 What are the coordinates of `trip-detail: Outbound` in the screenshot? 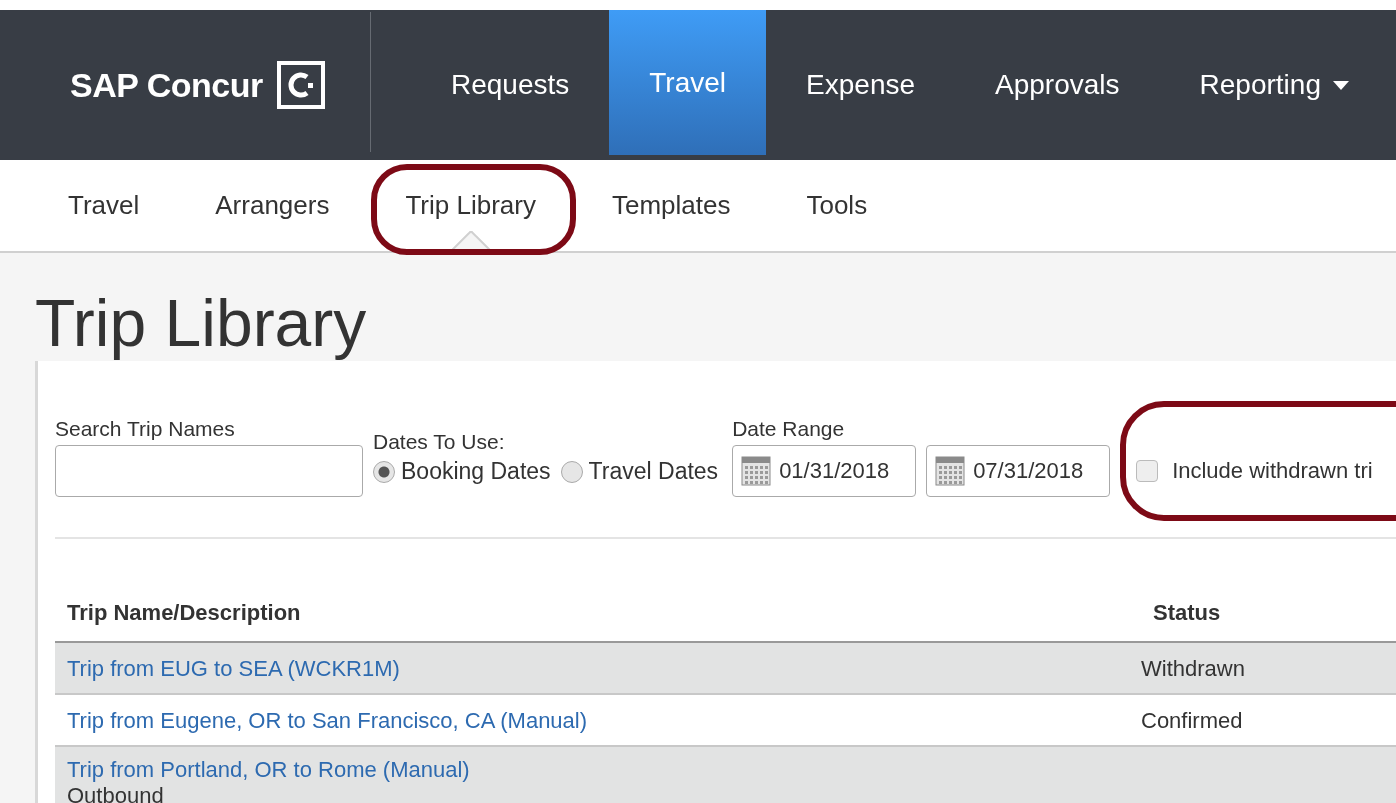 It's located at (116, 793).